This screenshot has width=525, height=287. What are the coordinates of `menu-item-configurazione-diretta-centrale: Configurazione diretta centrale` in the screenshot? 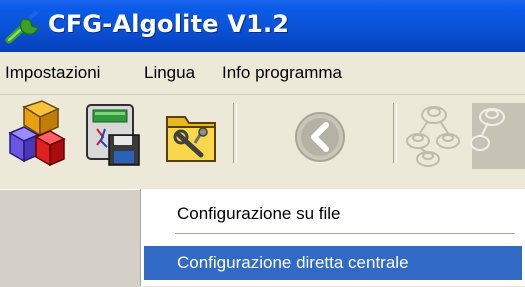 It's located at (333, 263).